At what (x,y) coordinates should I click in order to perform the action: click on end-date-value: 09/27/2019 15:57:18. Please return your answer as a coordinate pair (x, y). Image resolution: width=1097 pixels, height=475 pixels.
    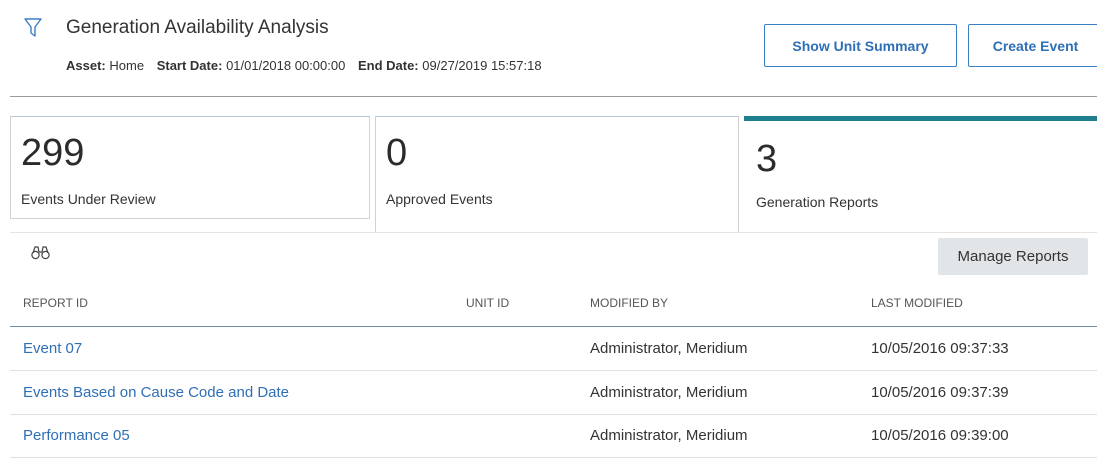
    Looking at the image, I should click on (482, 65).